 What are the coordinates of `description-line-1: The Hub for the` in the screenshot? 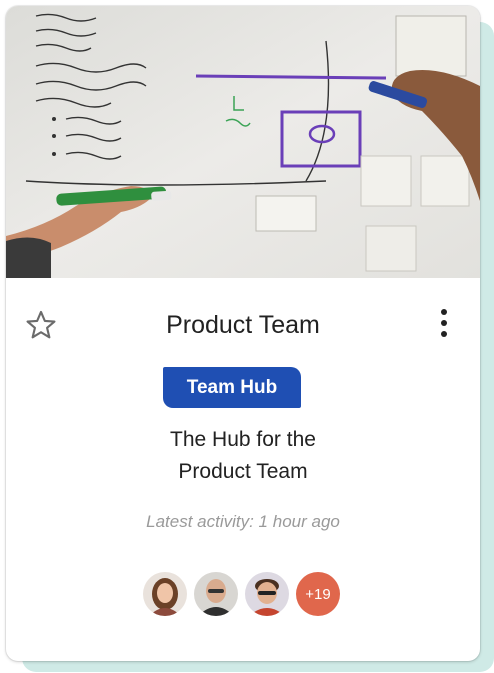 It's located at (243, 439).